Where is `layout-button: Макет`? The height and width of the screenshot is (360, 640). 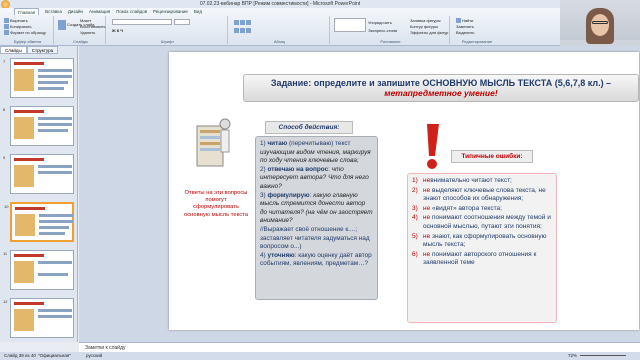 layout-button: Макет is located at coordinates (85, 20).